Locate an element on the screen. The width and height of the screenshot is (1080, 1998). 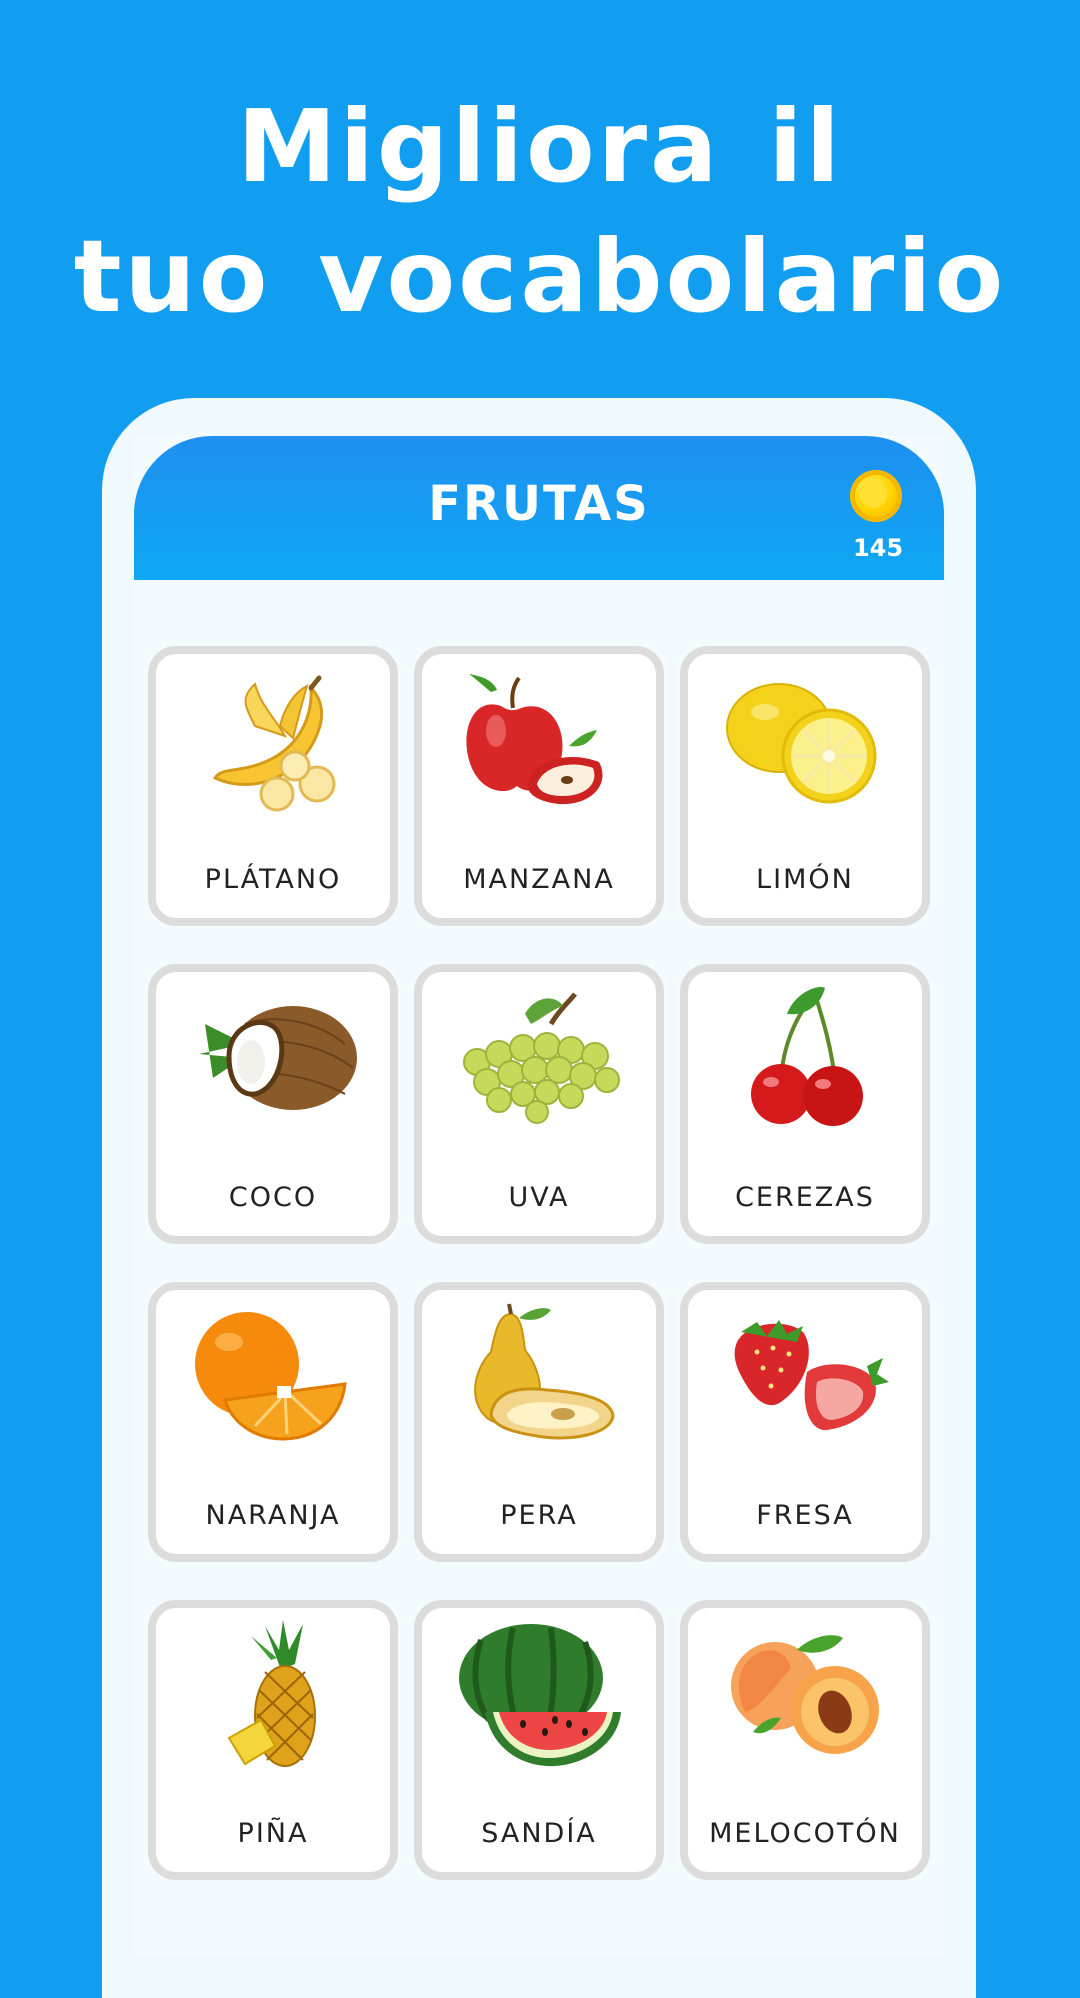
card-pina: PIÑA is located at coordinates (273, 1740).